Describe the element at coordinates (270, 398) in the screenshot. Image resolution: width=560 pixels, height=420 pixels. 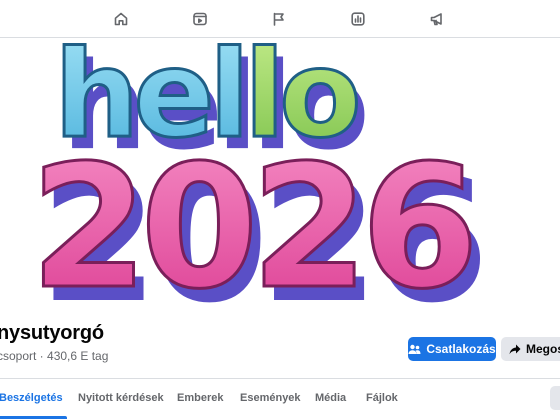
I see `tab-events: Események` at that location.